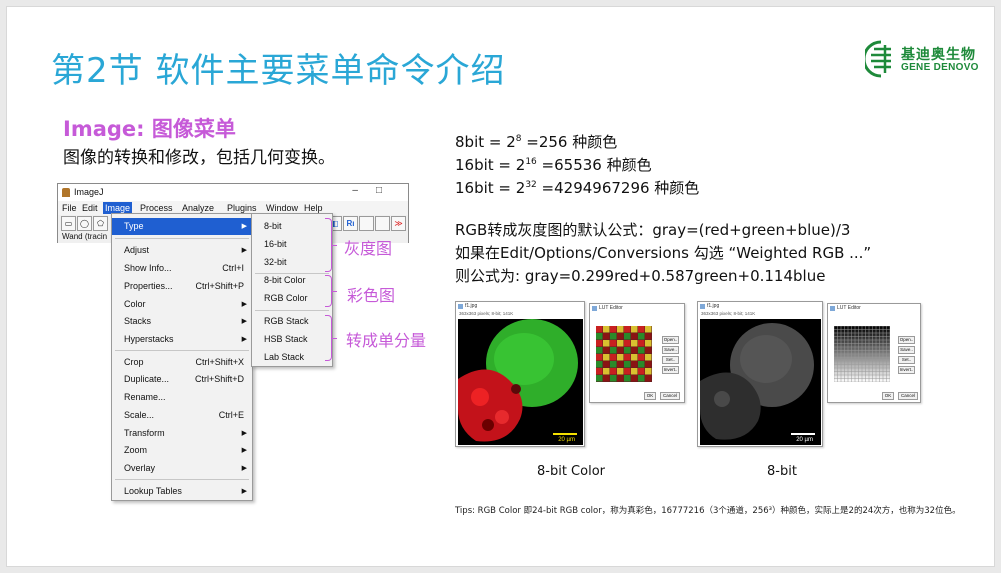 The height and width of the screenshot is (573, 1001). What do you see at coordinates (782, 471) in the screenshot?
I see `caption-8bit: 8-bit` at bounding box center [782, 471].